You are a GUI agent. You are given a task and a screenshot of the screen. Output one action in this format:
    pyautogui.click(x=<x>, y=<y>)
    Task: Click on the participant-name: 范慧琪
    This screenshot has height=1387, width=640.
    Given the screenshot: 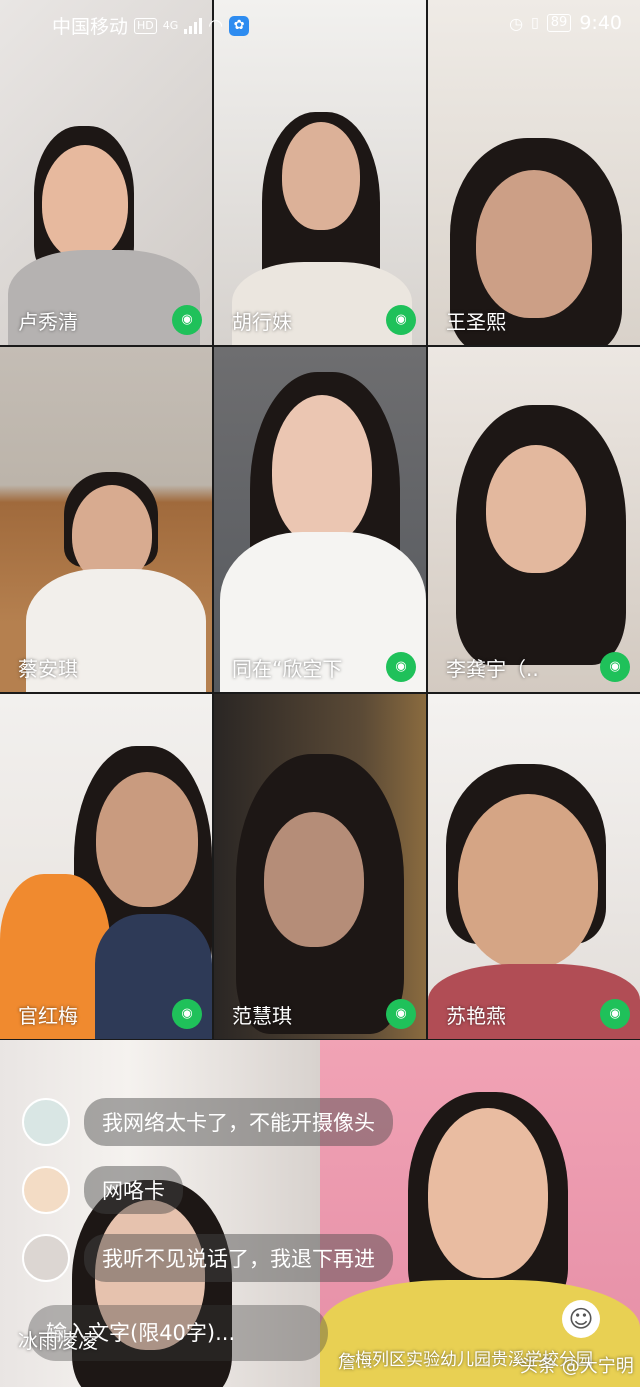 What is the action you would take?
    pyautogui.click(x=262, y=1016)
    